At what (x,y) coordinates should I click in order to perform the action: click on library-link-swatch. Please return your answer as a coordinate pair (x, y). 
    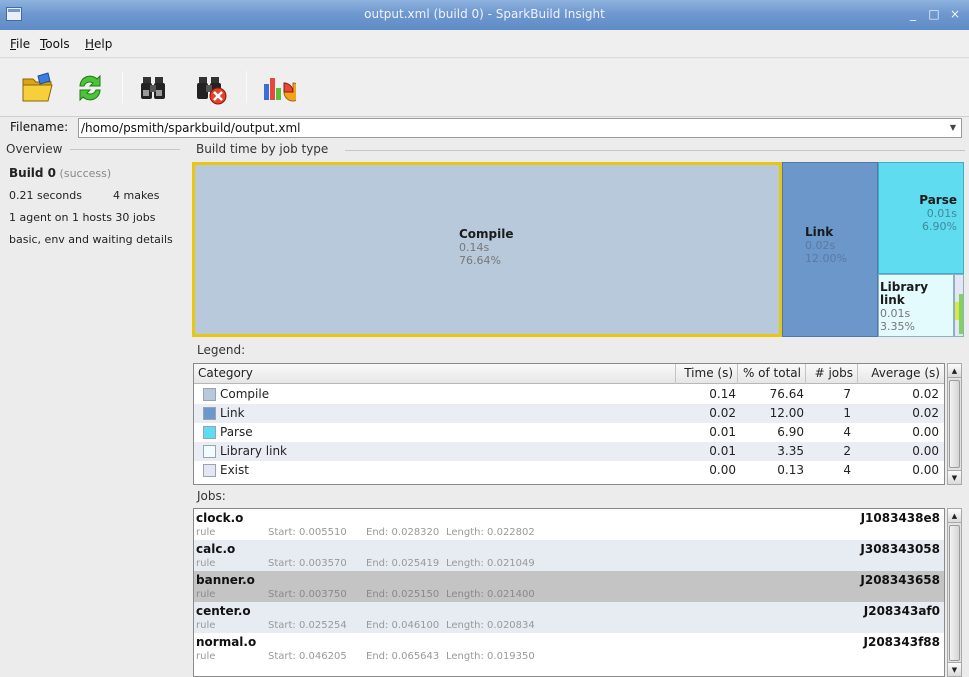
    Looking at the image, I should click on (209, 451).